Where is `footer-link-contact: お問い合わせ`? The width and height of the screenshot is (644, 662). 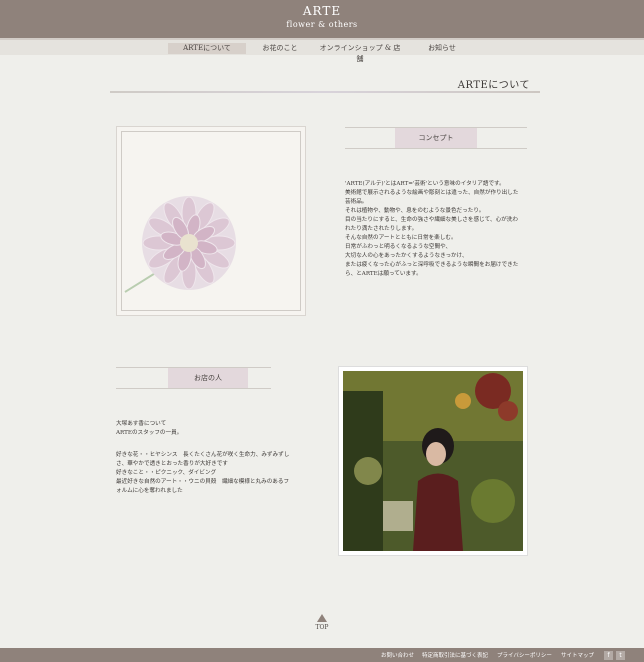
footer-link-contact: お問い合わせ is located at coordinates (397, 655).